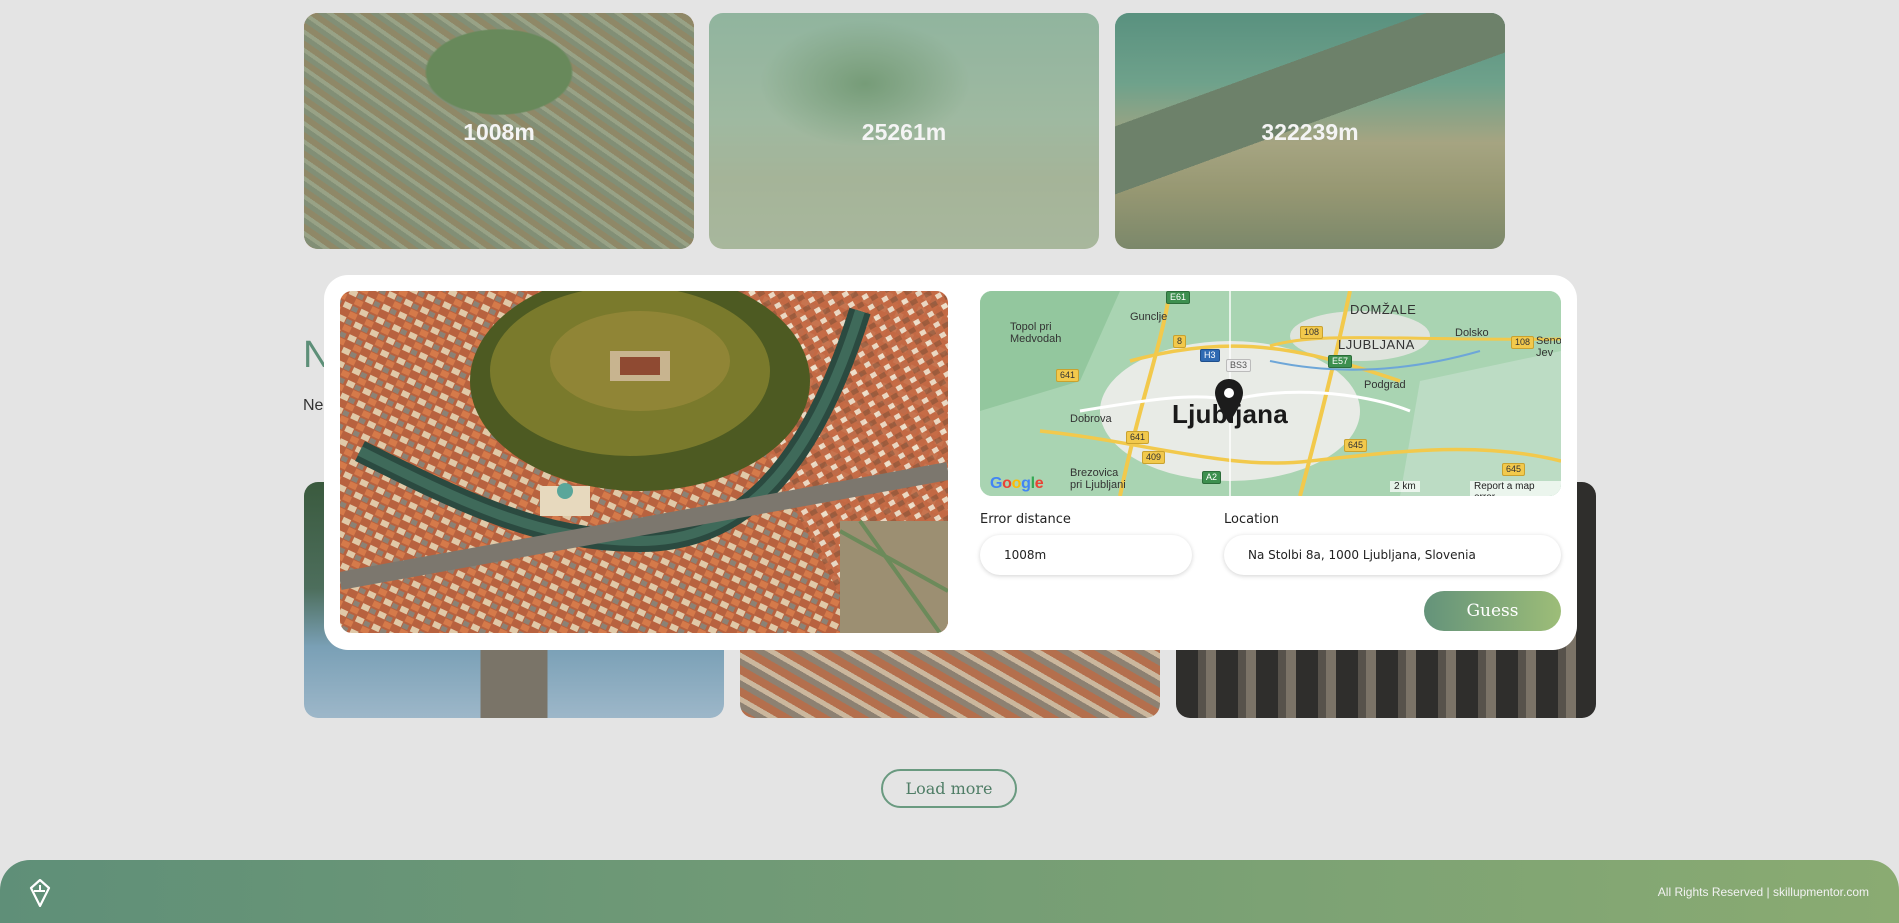 This screenshot has width=1899, height=923. I want to click on gallery-distance: 1008m, so click(499, 132).